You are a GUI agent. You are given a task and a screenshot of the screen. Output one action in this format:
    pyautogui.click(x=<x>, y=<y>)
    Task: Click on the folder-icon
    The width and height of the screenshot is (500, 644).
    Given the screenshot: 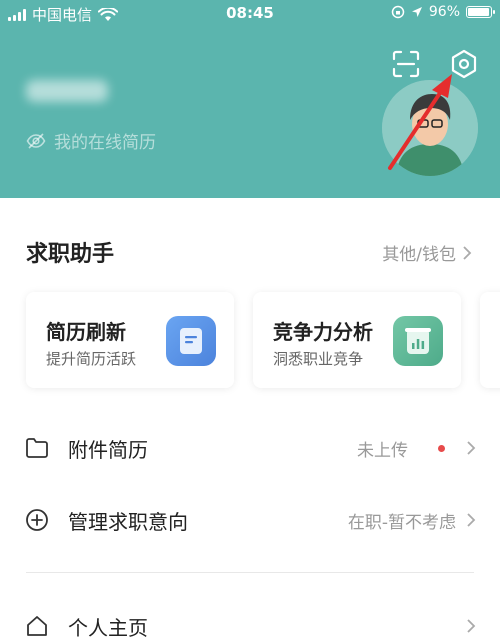 What is the action you would take?
    pyautogui.click(x=37, y=448)
    